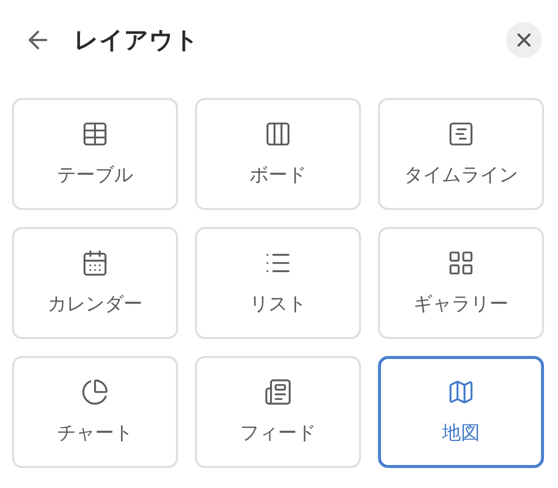 The height and width of the screenshot is (488, 558). Describe the element at coordinates (95, 263) in the screenshot. I see `calendar-icon` at that location.